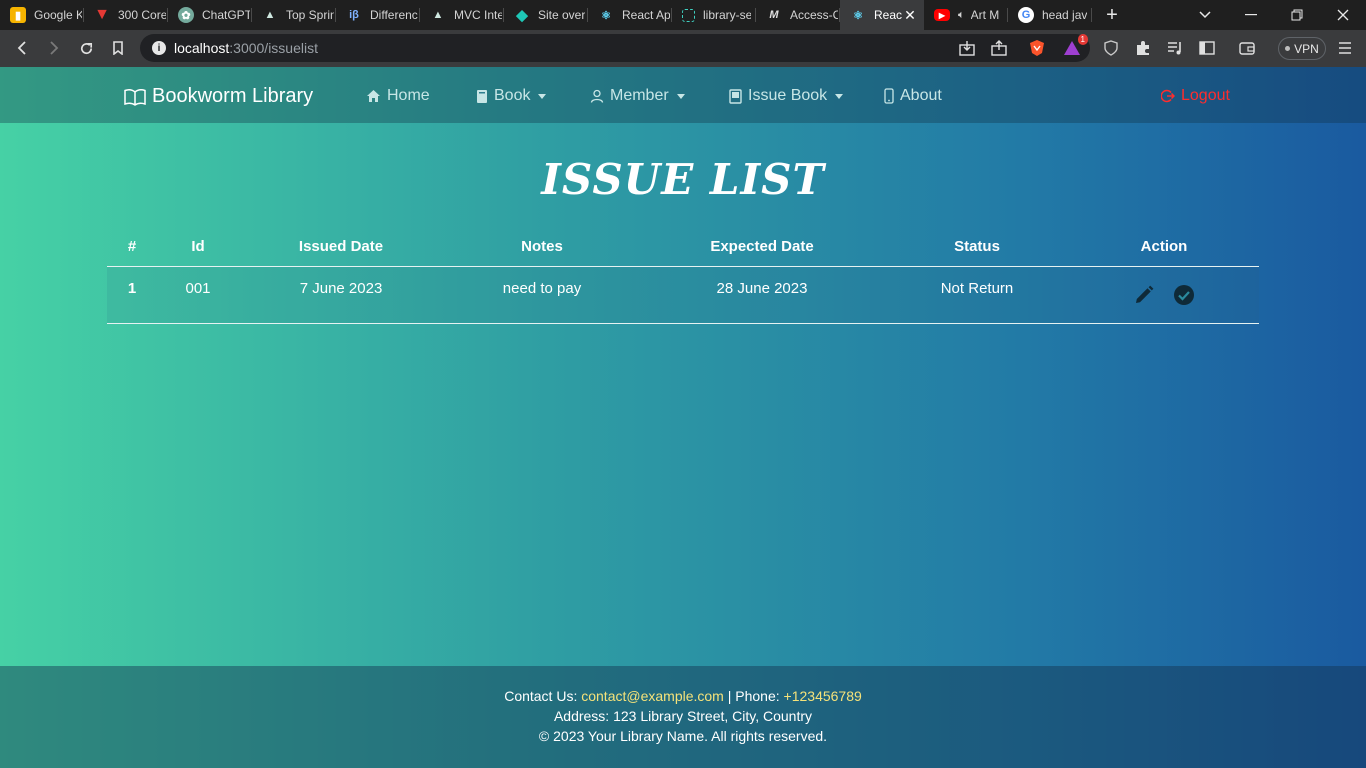  I want to click on share-icon, so click(999, 48).